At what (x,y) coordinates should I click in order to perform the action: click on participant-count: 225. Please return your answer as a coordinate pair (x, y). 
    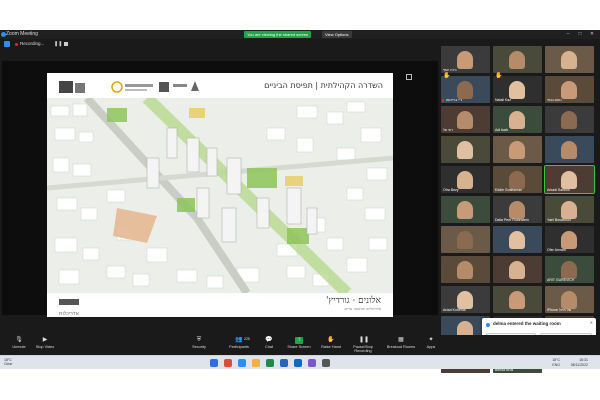
    Looking at the image, I should click on (247, 339).